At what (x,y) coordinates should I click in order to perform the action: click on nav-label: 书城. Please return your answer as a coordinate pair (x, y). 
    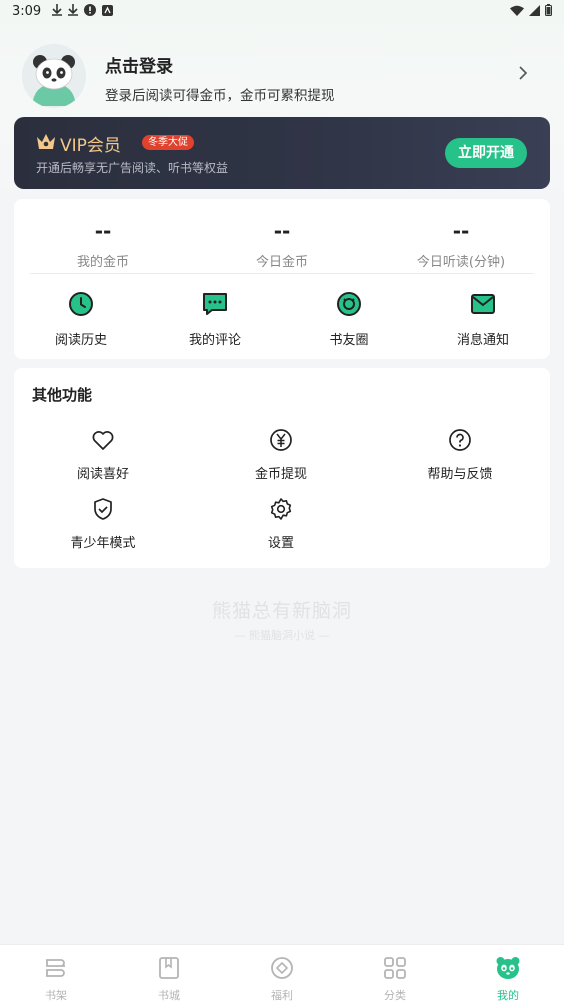
    Looking at the image, I should click on (169, 995).